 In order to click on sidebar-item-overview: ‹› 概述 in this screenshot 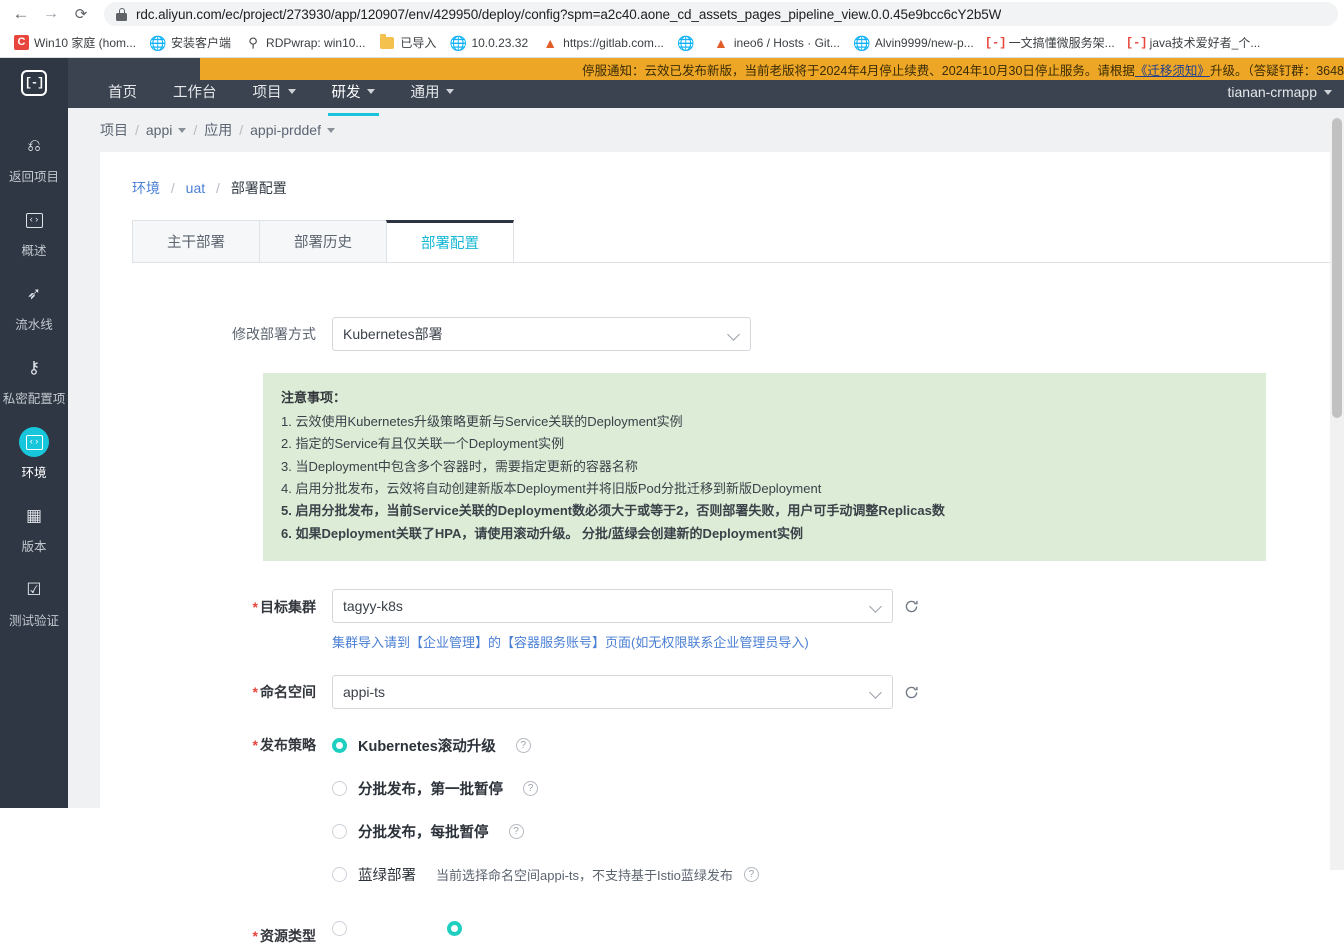, I will do `click(34, 233)`.